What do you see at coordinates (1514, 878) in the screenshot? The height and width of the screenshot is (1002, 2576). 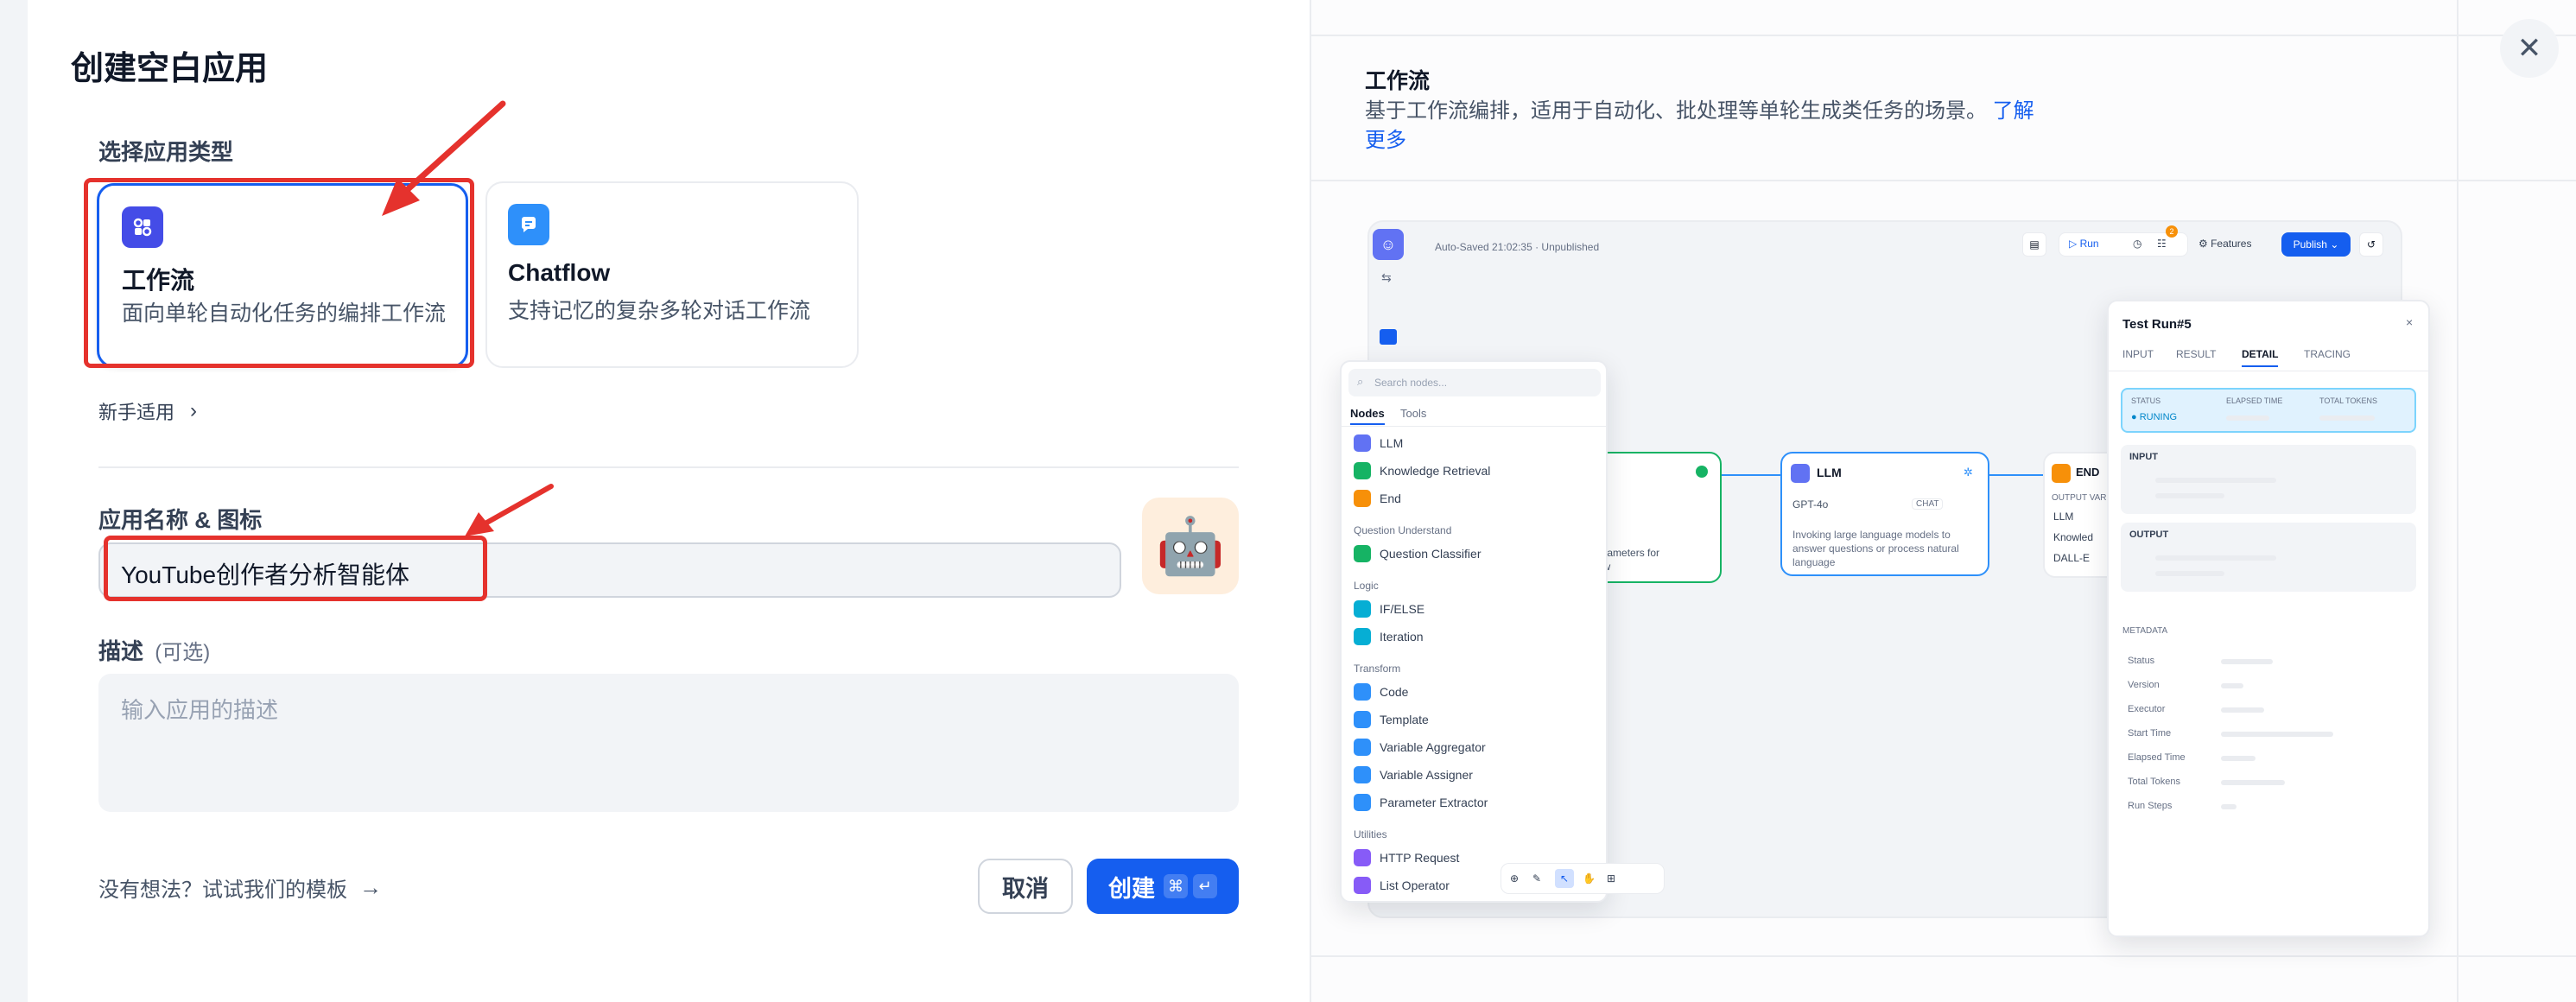 I see `add-node-icon: ⊕` at bounding box center [1514, 878].